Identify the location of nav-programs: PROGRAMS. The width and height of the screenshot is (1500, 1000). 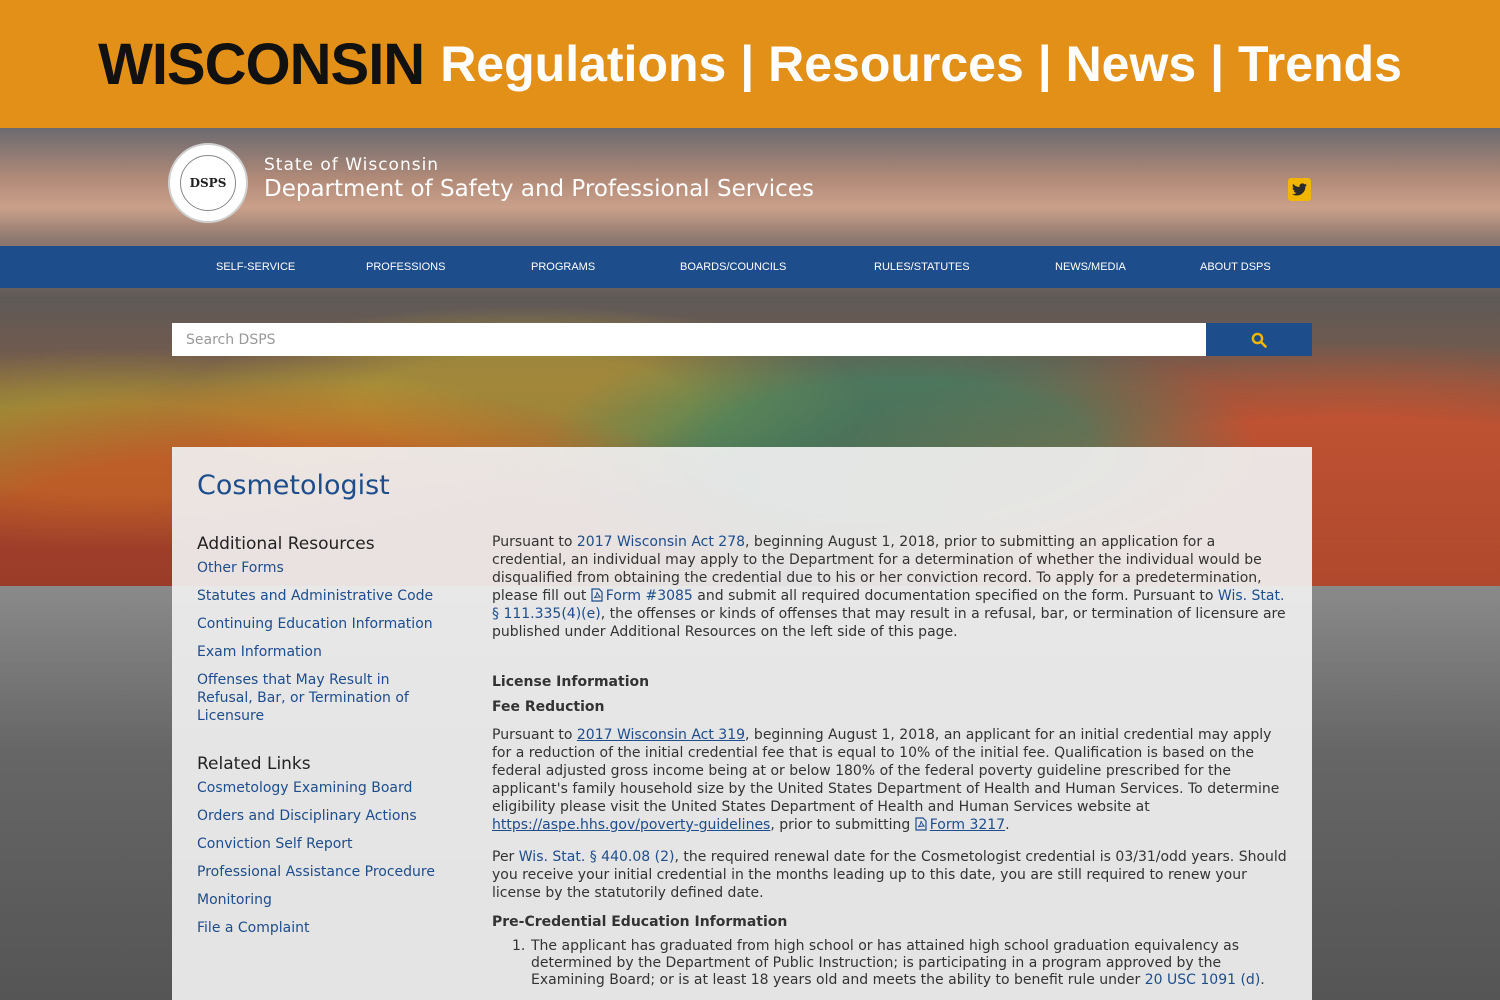
(563, 267).